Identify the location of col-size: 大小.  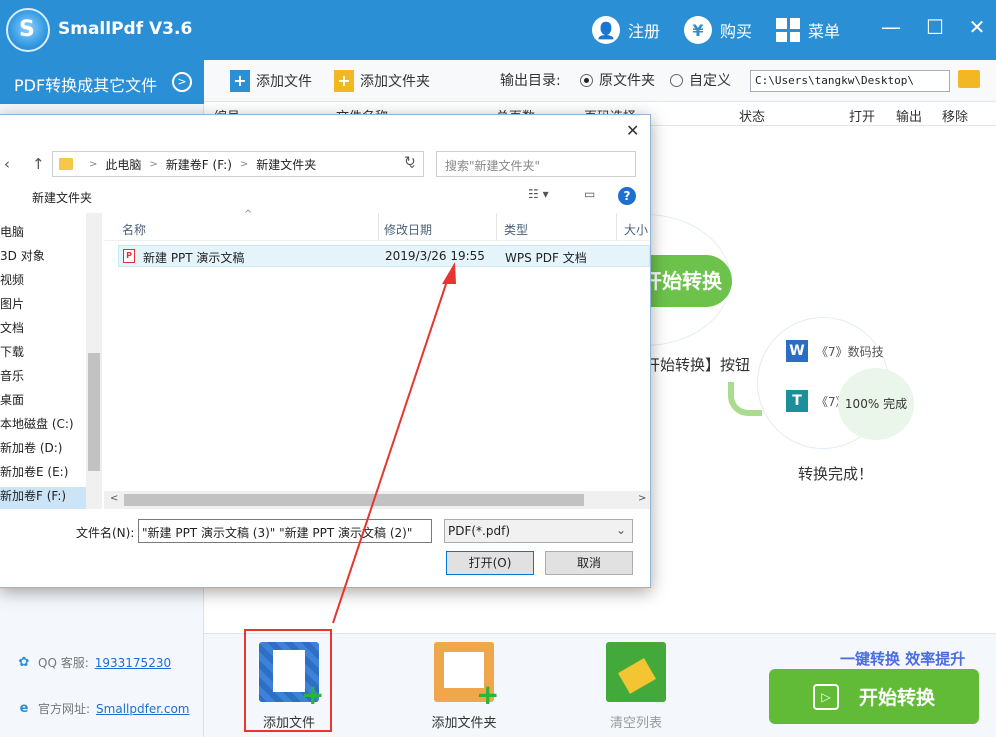
(636, 229).